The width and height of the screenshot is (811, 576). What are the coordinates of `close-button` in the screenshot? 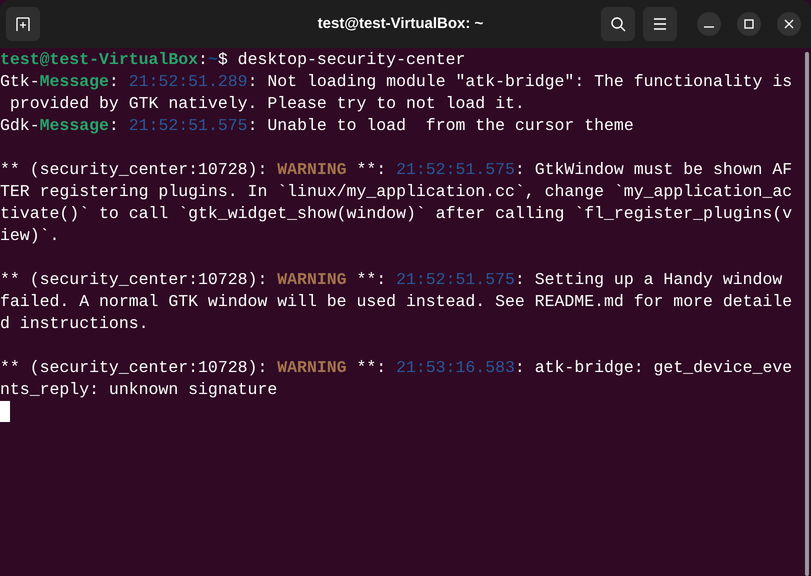 It's located at (789, 24).